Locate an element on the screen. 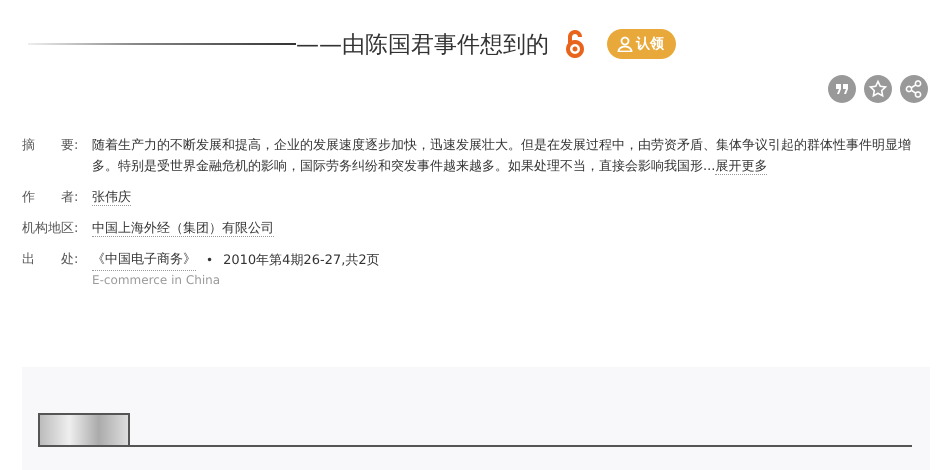 Image resolution: width=942 pixels, height=470 pixels. person-icon is located at coordinates (625, 44).